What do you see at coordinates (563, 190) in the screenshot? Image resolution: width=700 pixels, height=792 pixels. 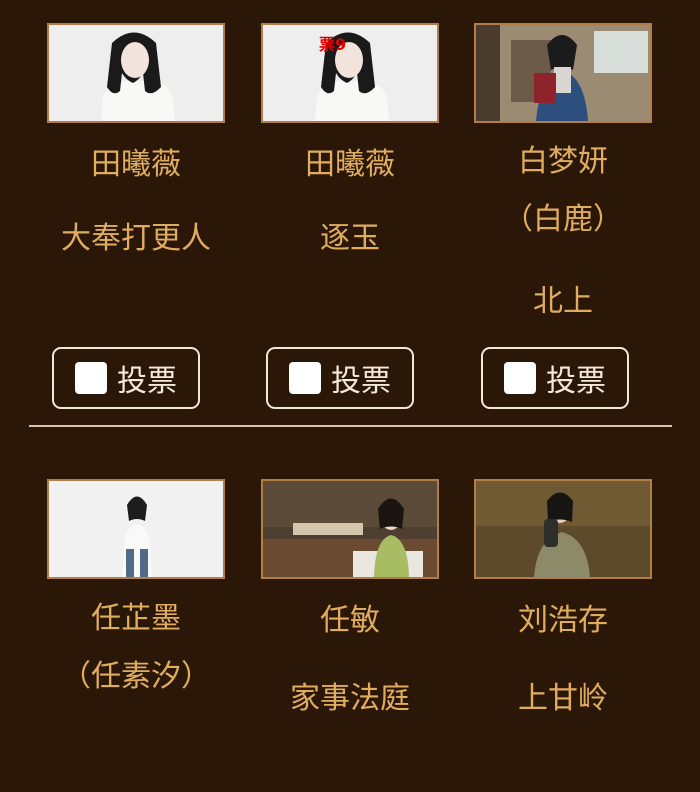 I see `candidate-name: 白梦妍 （白鹿）` at bounding box center [563, 190].